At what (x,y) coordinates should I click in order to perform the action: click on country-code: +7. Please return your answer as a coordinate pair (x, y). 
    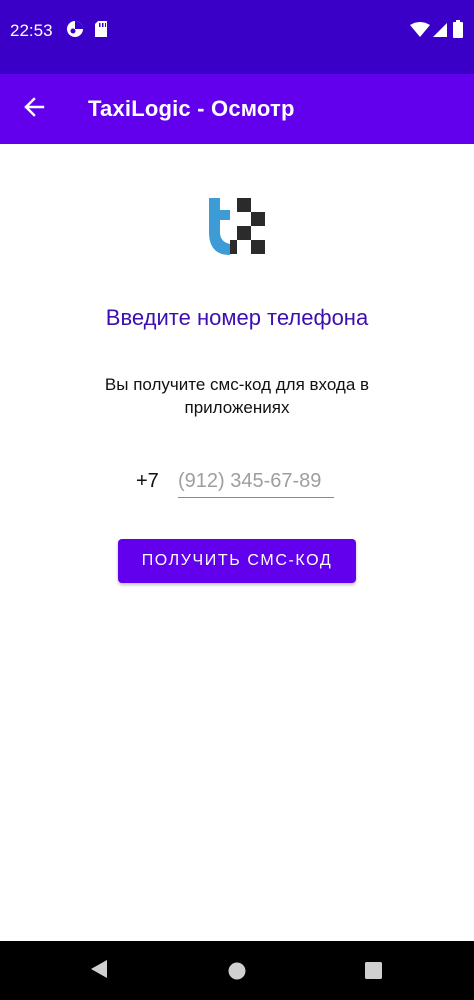
    Looking at the image, I should click on (147, 481).